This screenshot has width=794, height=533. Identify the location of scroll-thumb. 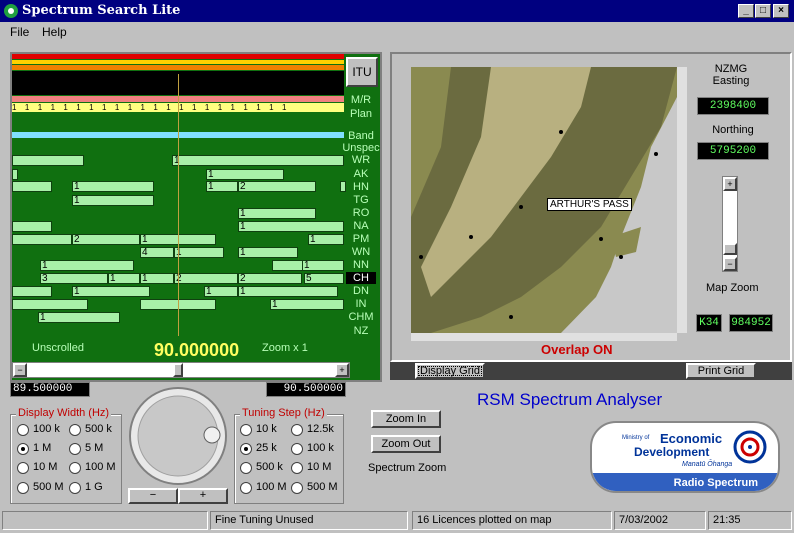
(178, 370).